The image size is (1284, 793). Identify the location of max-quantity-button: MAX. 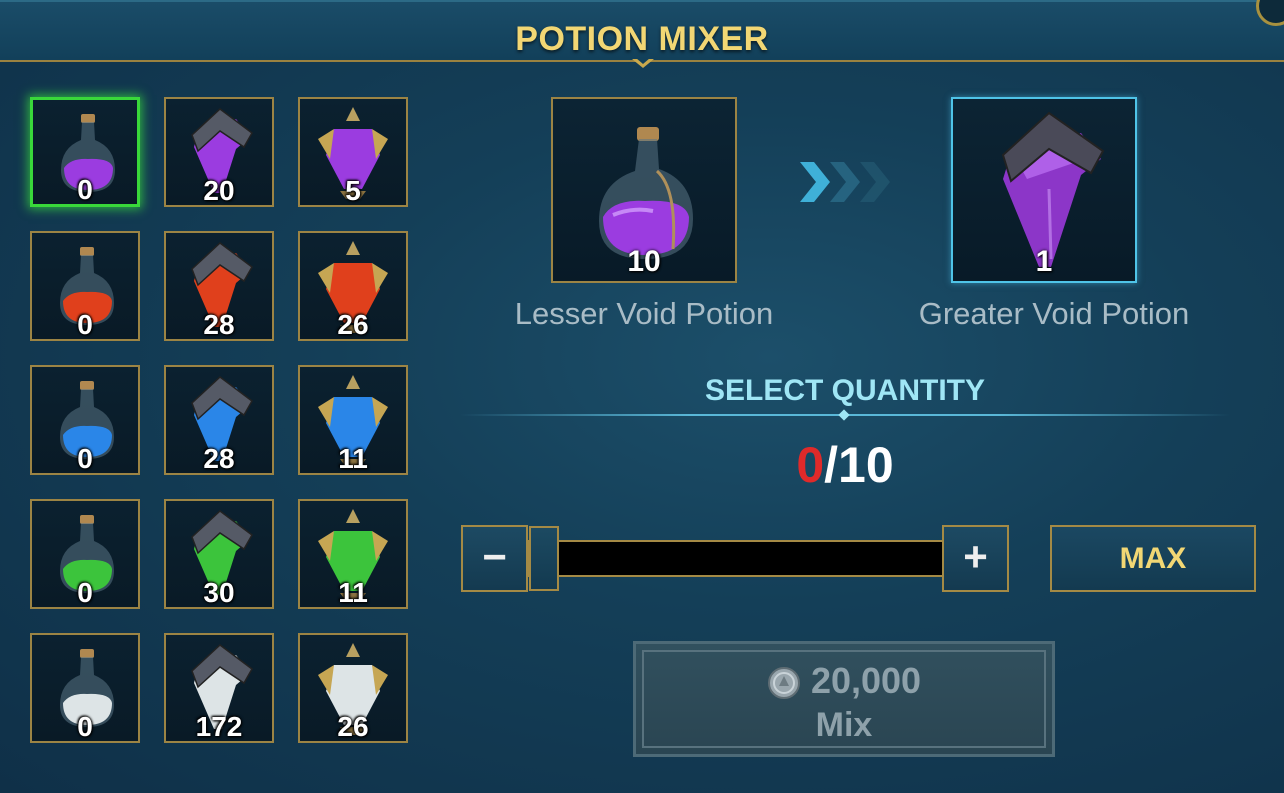
(1153, 558).